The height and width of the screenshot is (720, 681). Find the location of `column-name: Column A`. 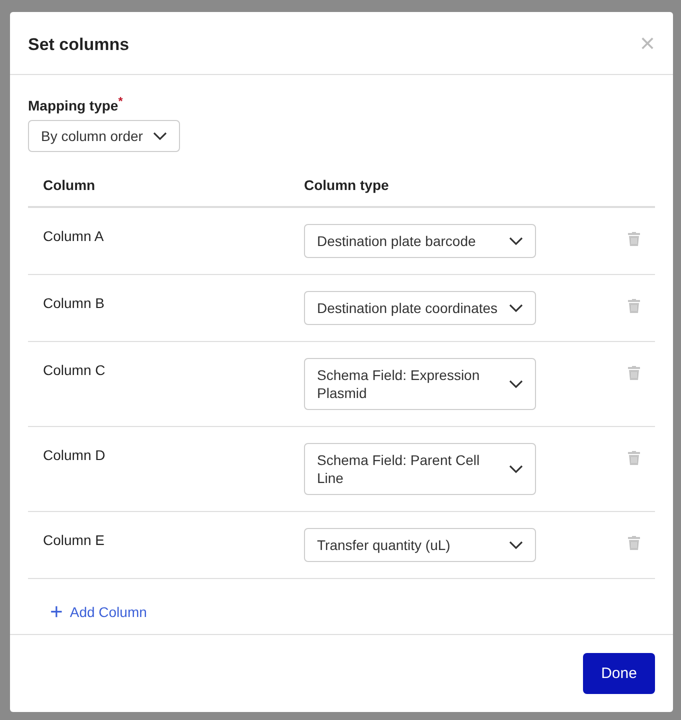

column-name: Column A is located at coordinates (158, 240).